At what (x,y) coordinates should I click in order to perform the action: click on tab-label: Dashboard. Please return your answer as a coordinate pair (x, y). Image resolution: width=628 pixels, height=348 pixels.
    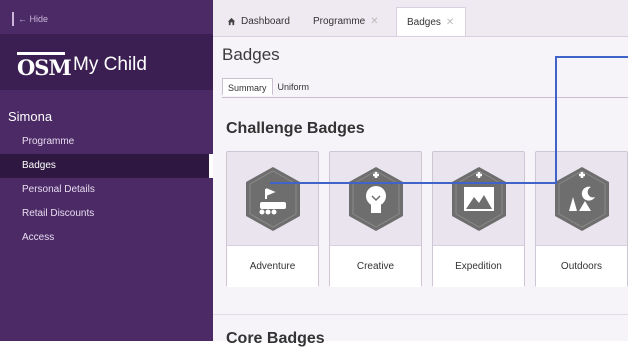
    Looking at the image, I should click on (265, 21).